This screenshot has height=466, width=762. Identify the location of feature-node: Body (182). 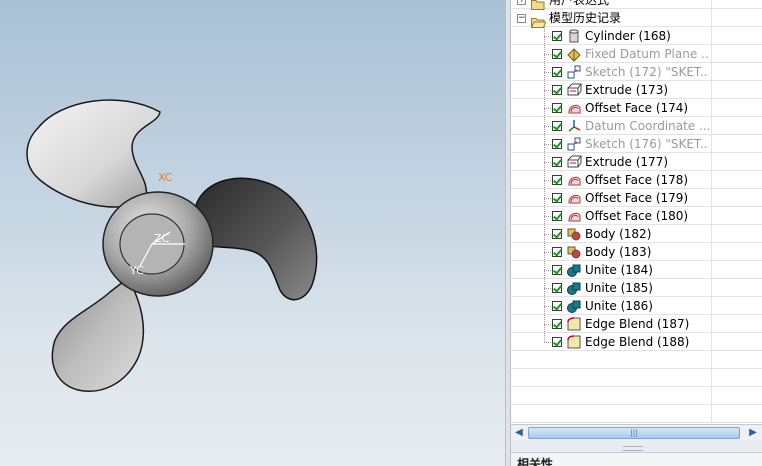
(611, 234).